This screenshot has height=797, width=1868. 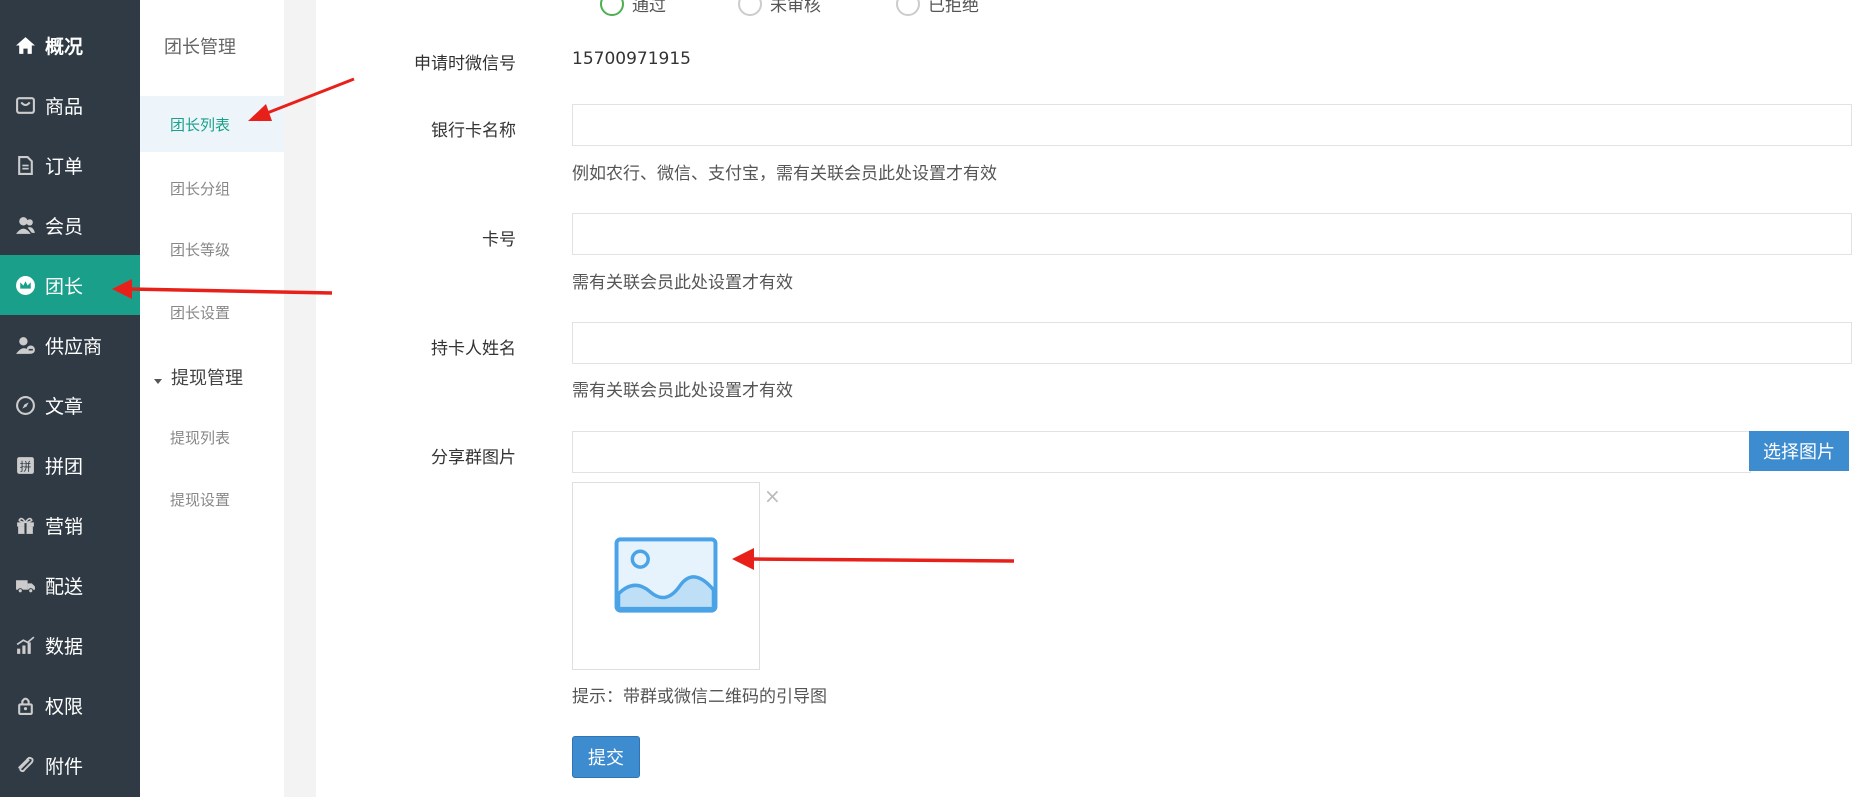 I want to click on image-placeholder-icon, so click(x=666, y=575).